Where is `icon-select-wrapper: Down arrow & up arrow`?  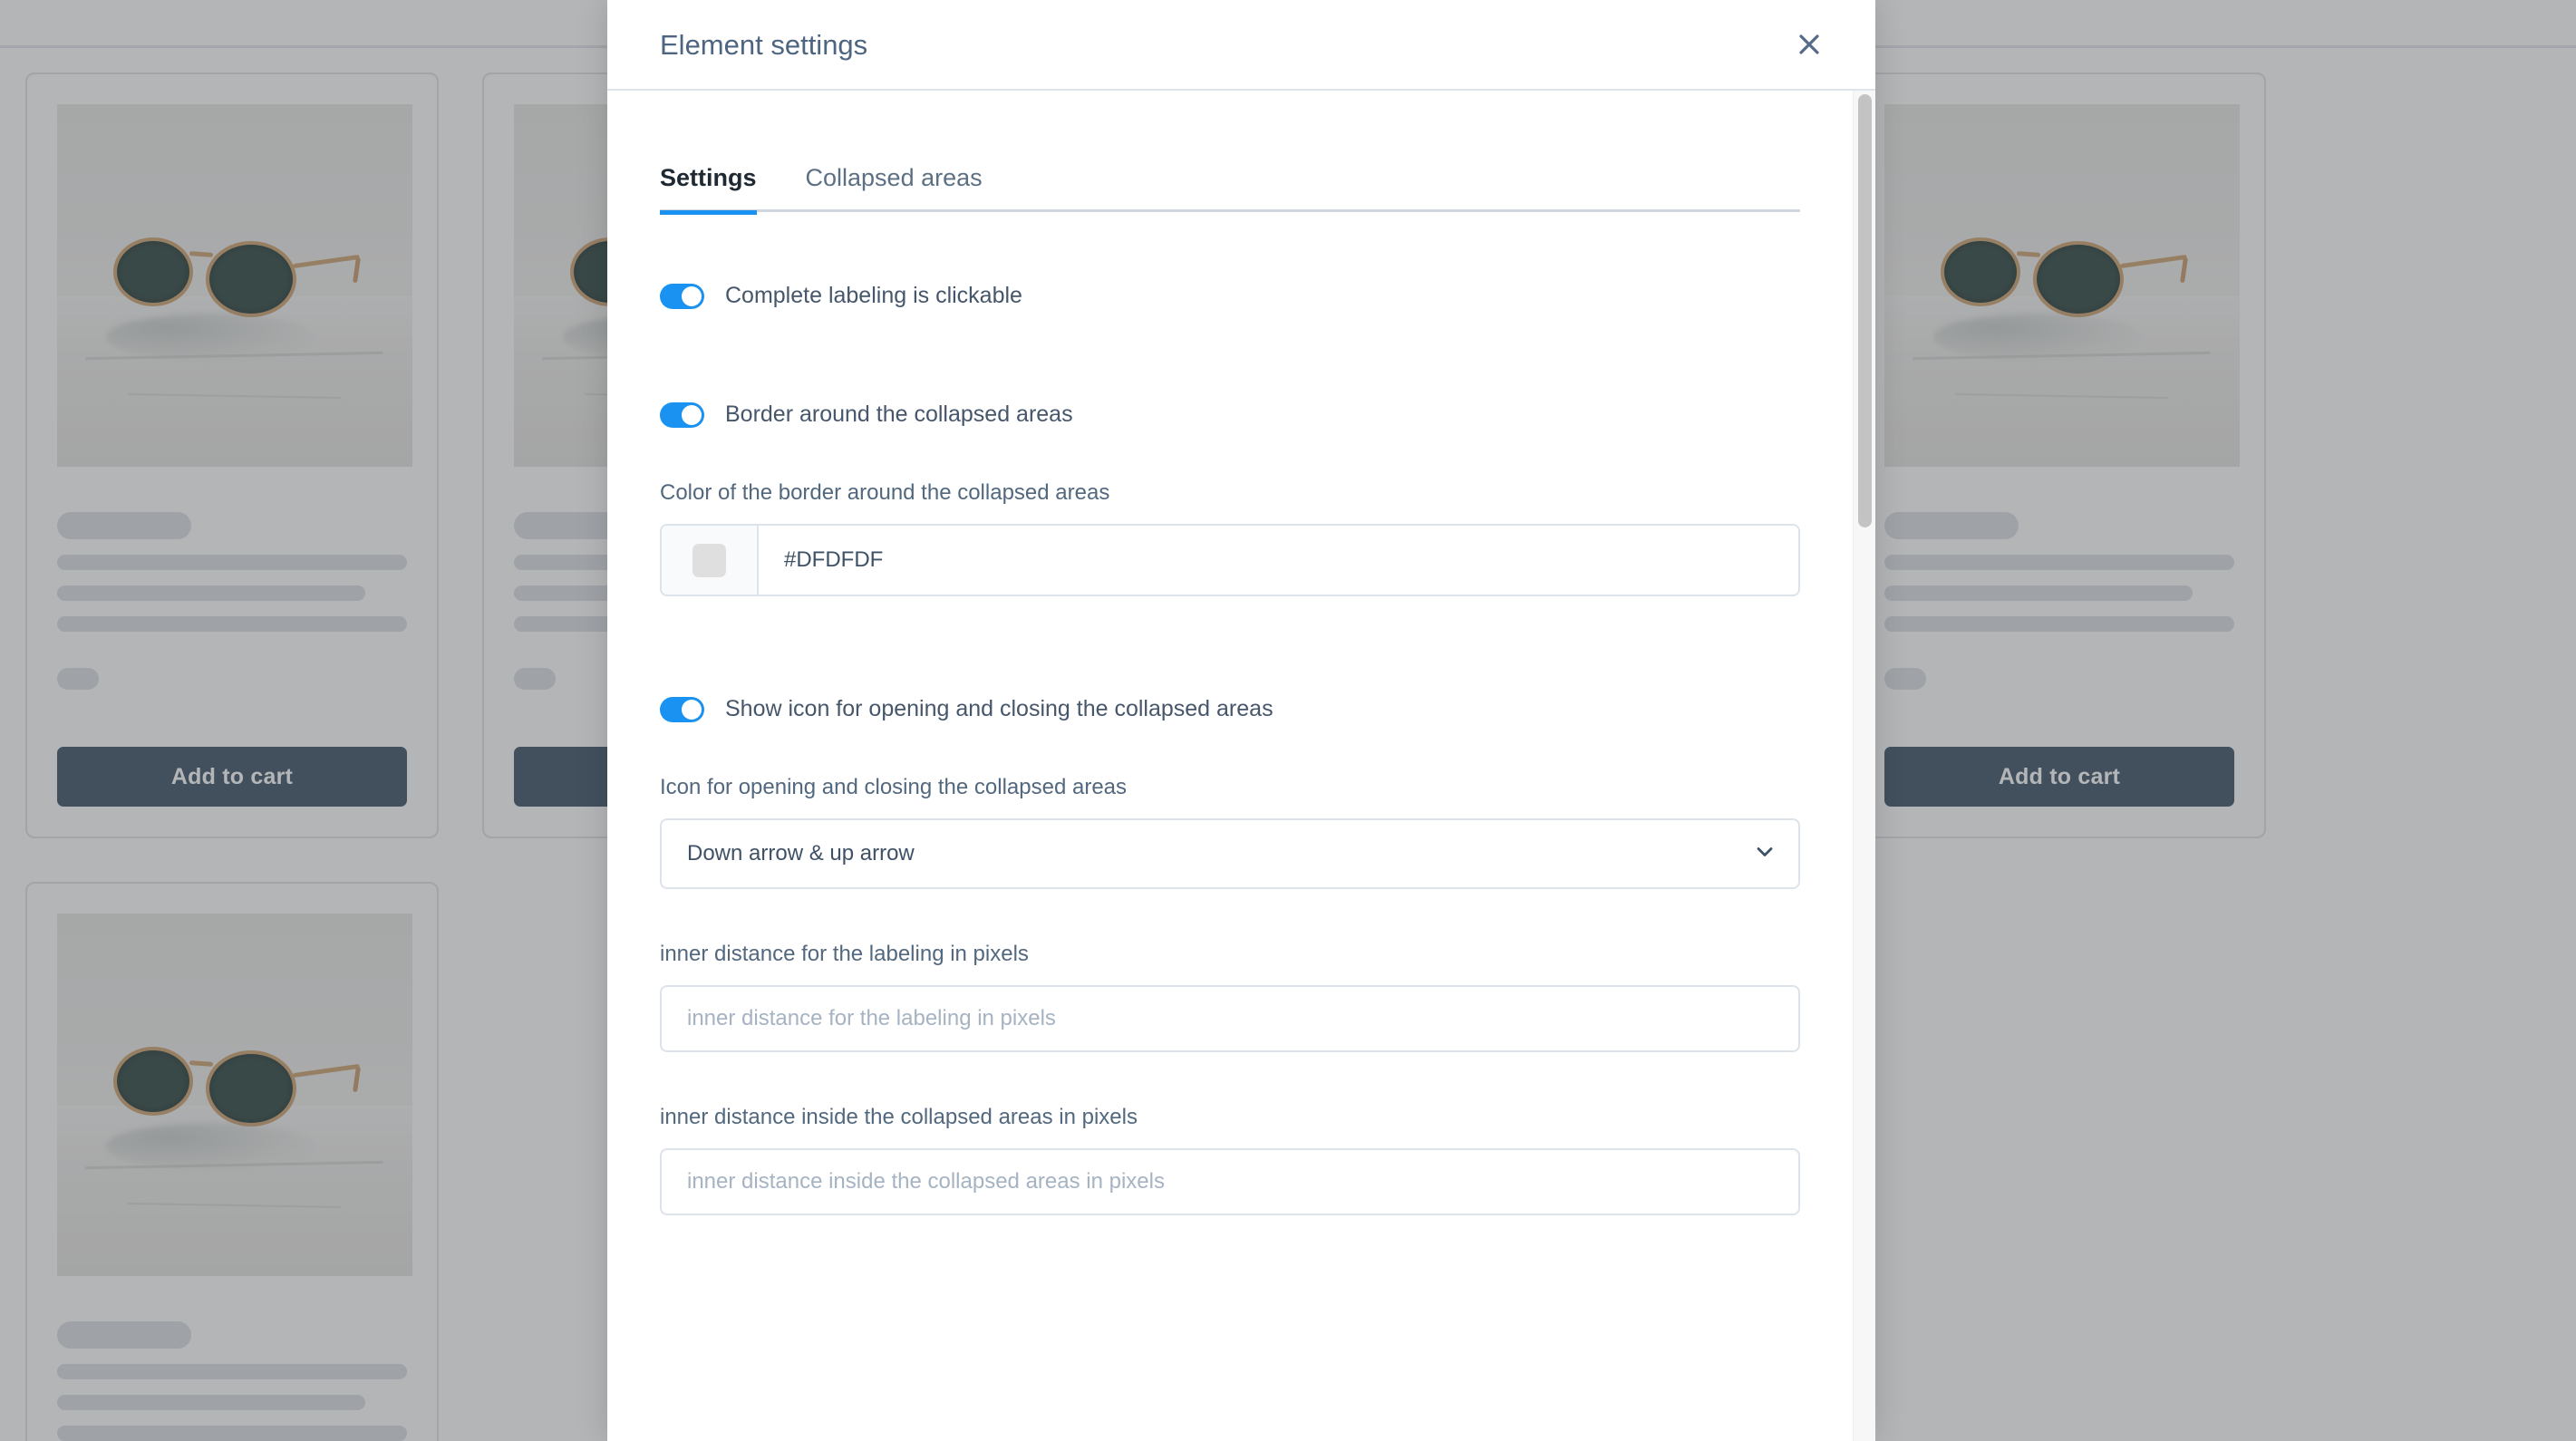
icon-select-wrapper: Down arrow & up arrow is located at coordinates (1230, 853).